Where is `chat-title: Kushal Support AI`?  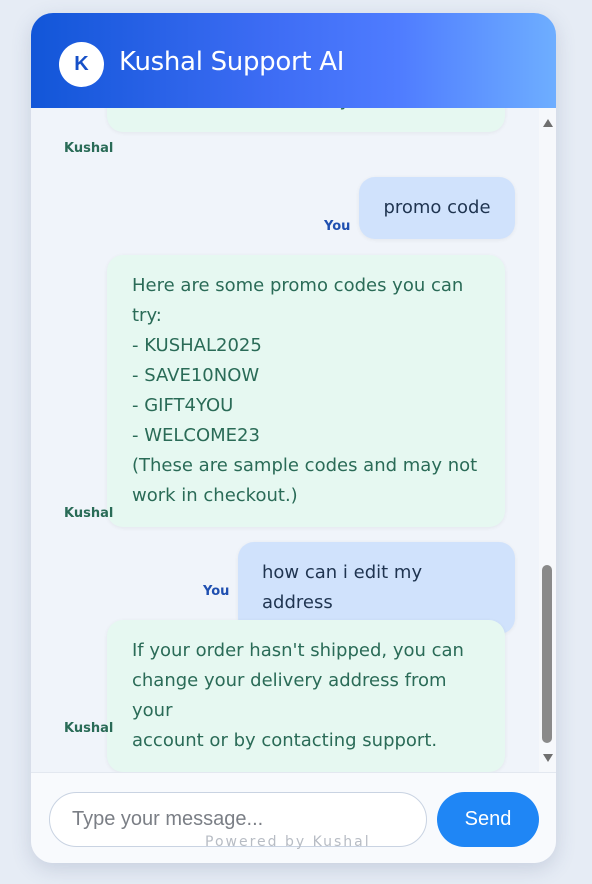 chat-title: Kushal Support AI is located at coordinates (232, 62).